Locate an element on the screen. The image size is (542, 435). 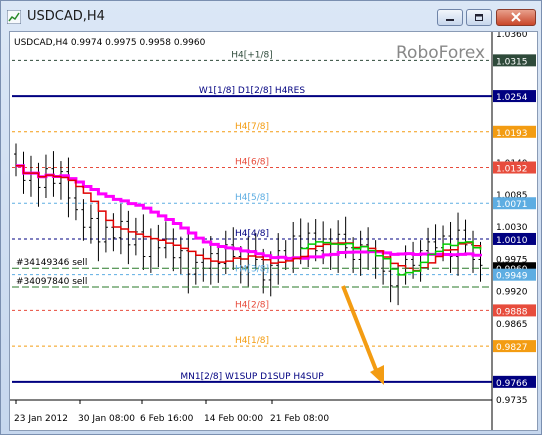
watermark: RoboForex is located at coordinates (440, 53).